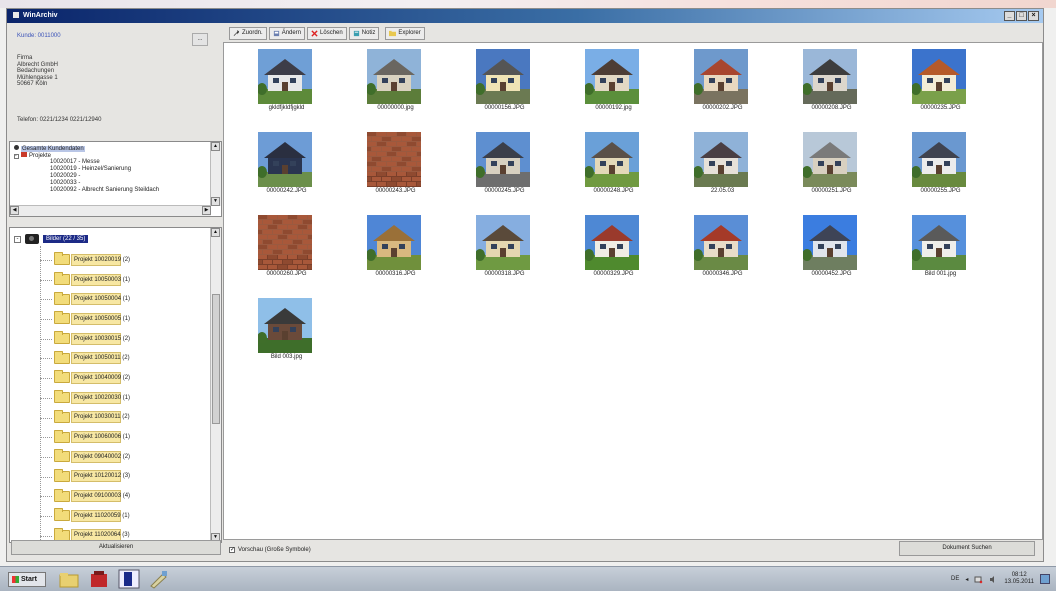 This screenshot has height=591, width=1056. Describe the element at coordinates (83, 477) in the screenshot. I see `tree-folder-item: Projekt 10120012 (3)` at that location.